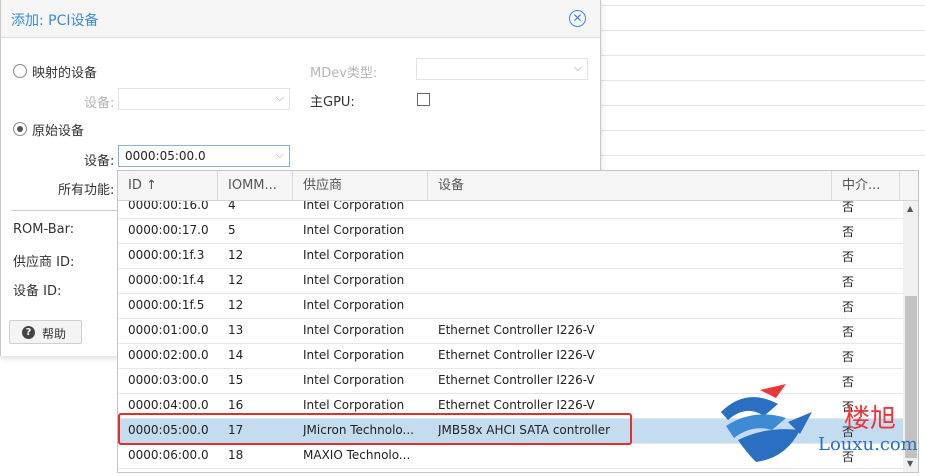  What do you see at coordinates (99, 161) in the screenshot?
I see `raw-device-field-label: 设备:` at bounding box center [99, 161].